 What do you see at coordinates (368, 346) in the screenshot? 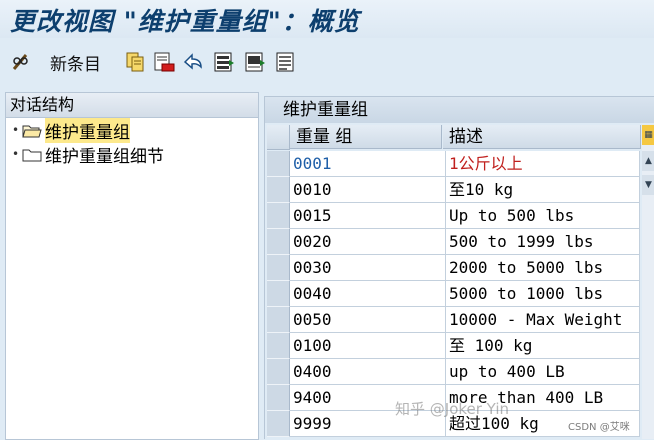
I see `cell-weight-group: 0100` at bounding box center [368, 346].